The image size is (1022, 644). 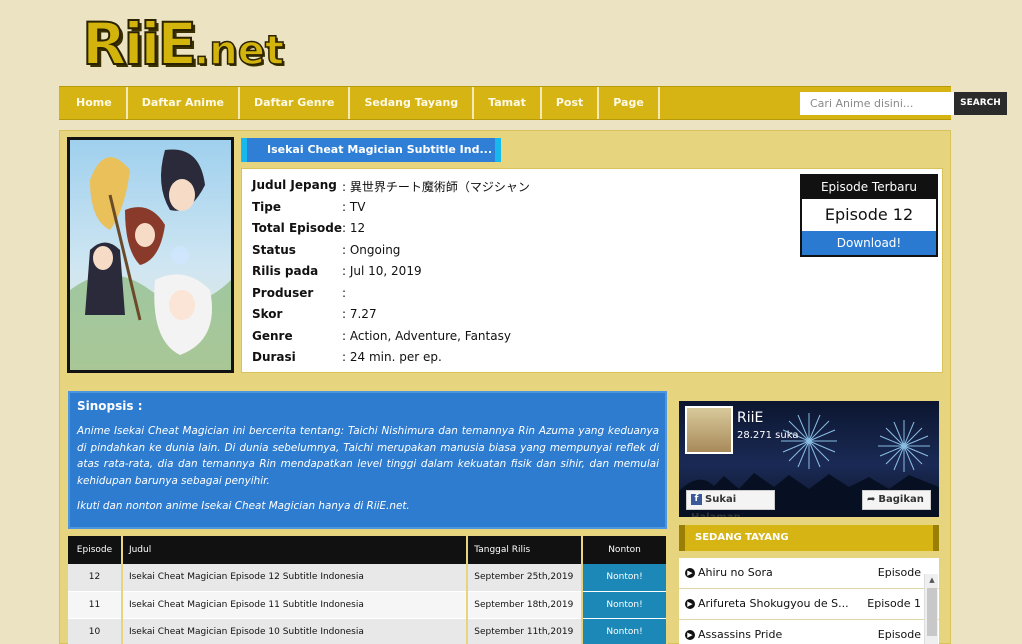 What do you see at coordinates (95, 578) in the screenshot?
I see `episode-number: 12` at bounding box center [95, 578].